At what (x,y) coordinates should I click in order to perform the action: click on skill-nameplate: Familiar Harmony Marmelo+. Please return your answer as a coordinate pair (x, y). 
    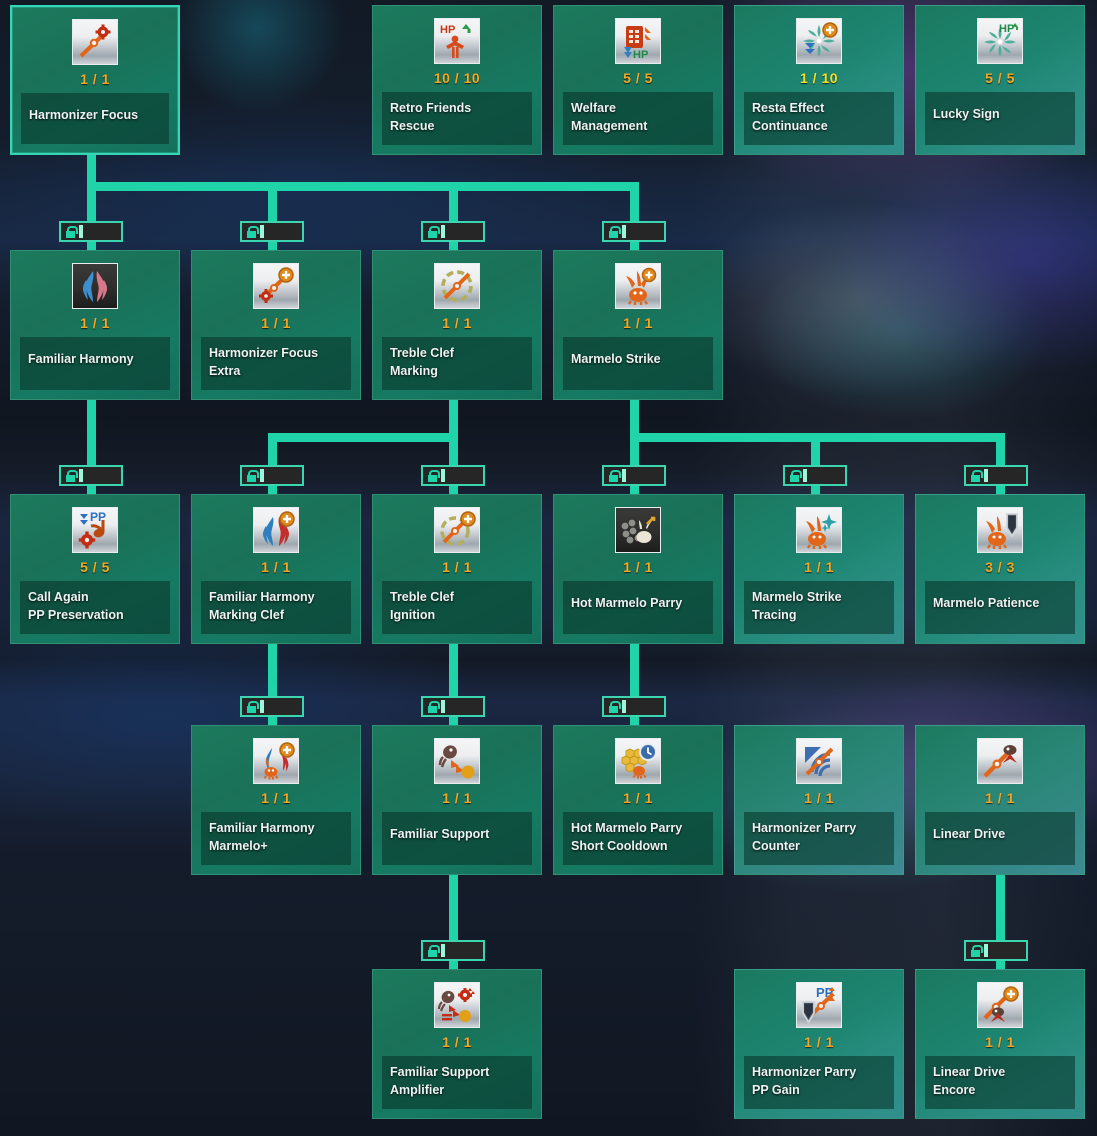
    Looking at the image, I should click on (276, 838).